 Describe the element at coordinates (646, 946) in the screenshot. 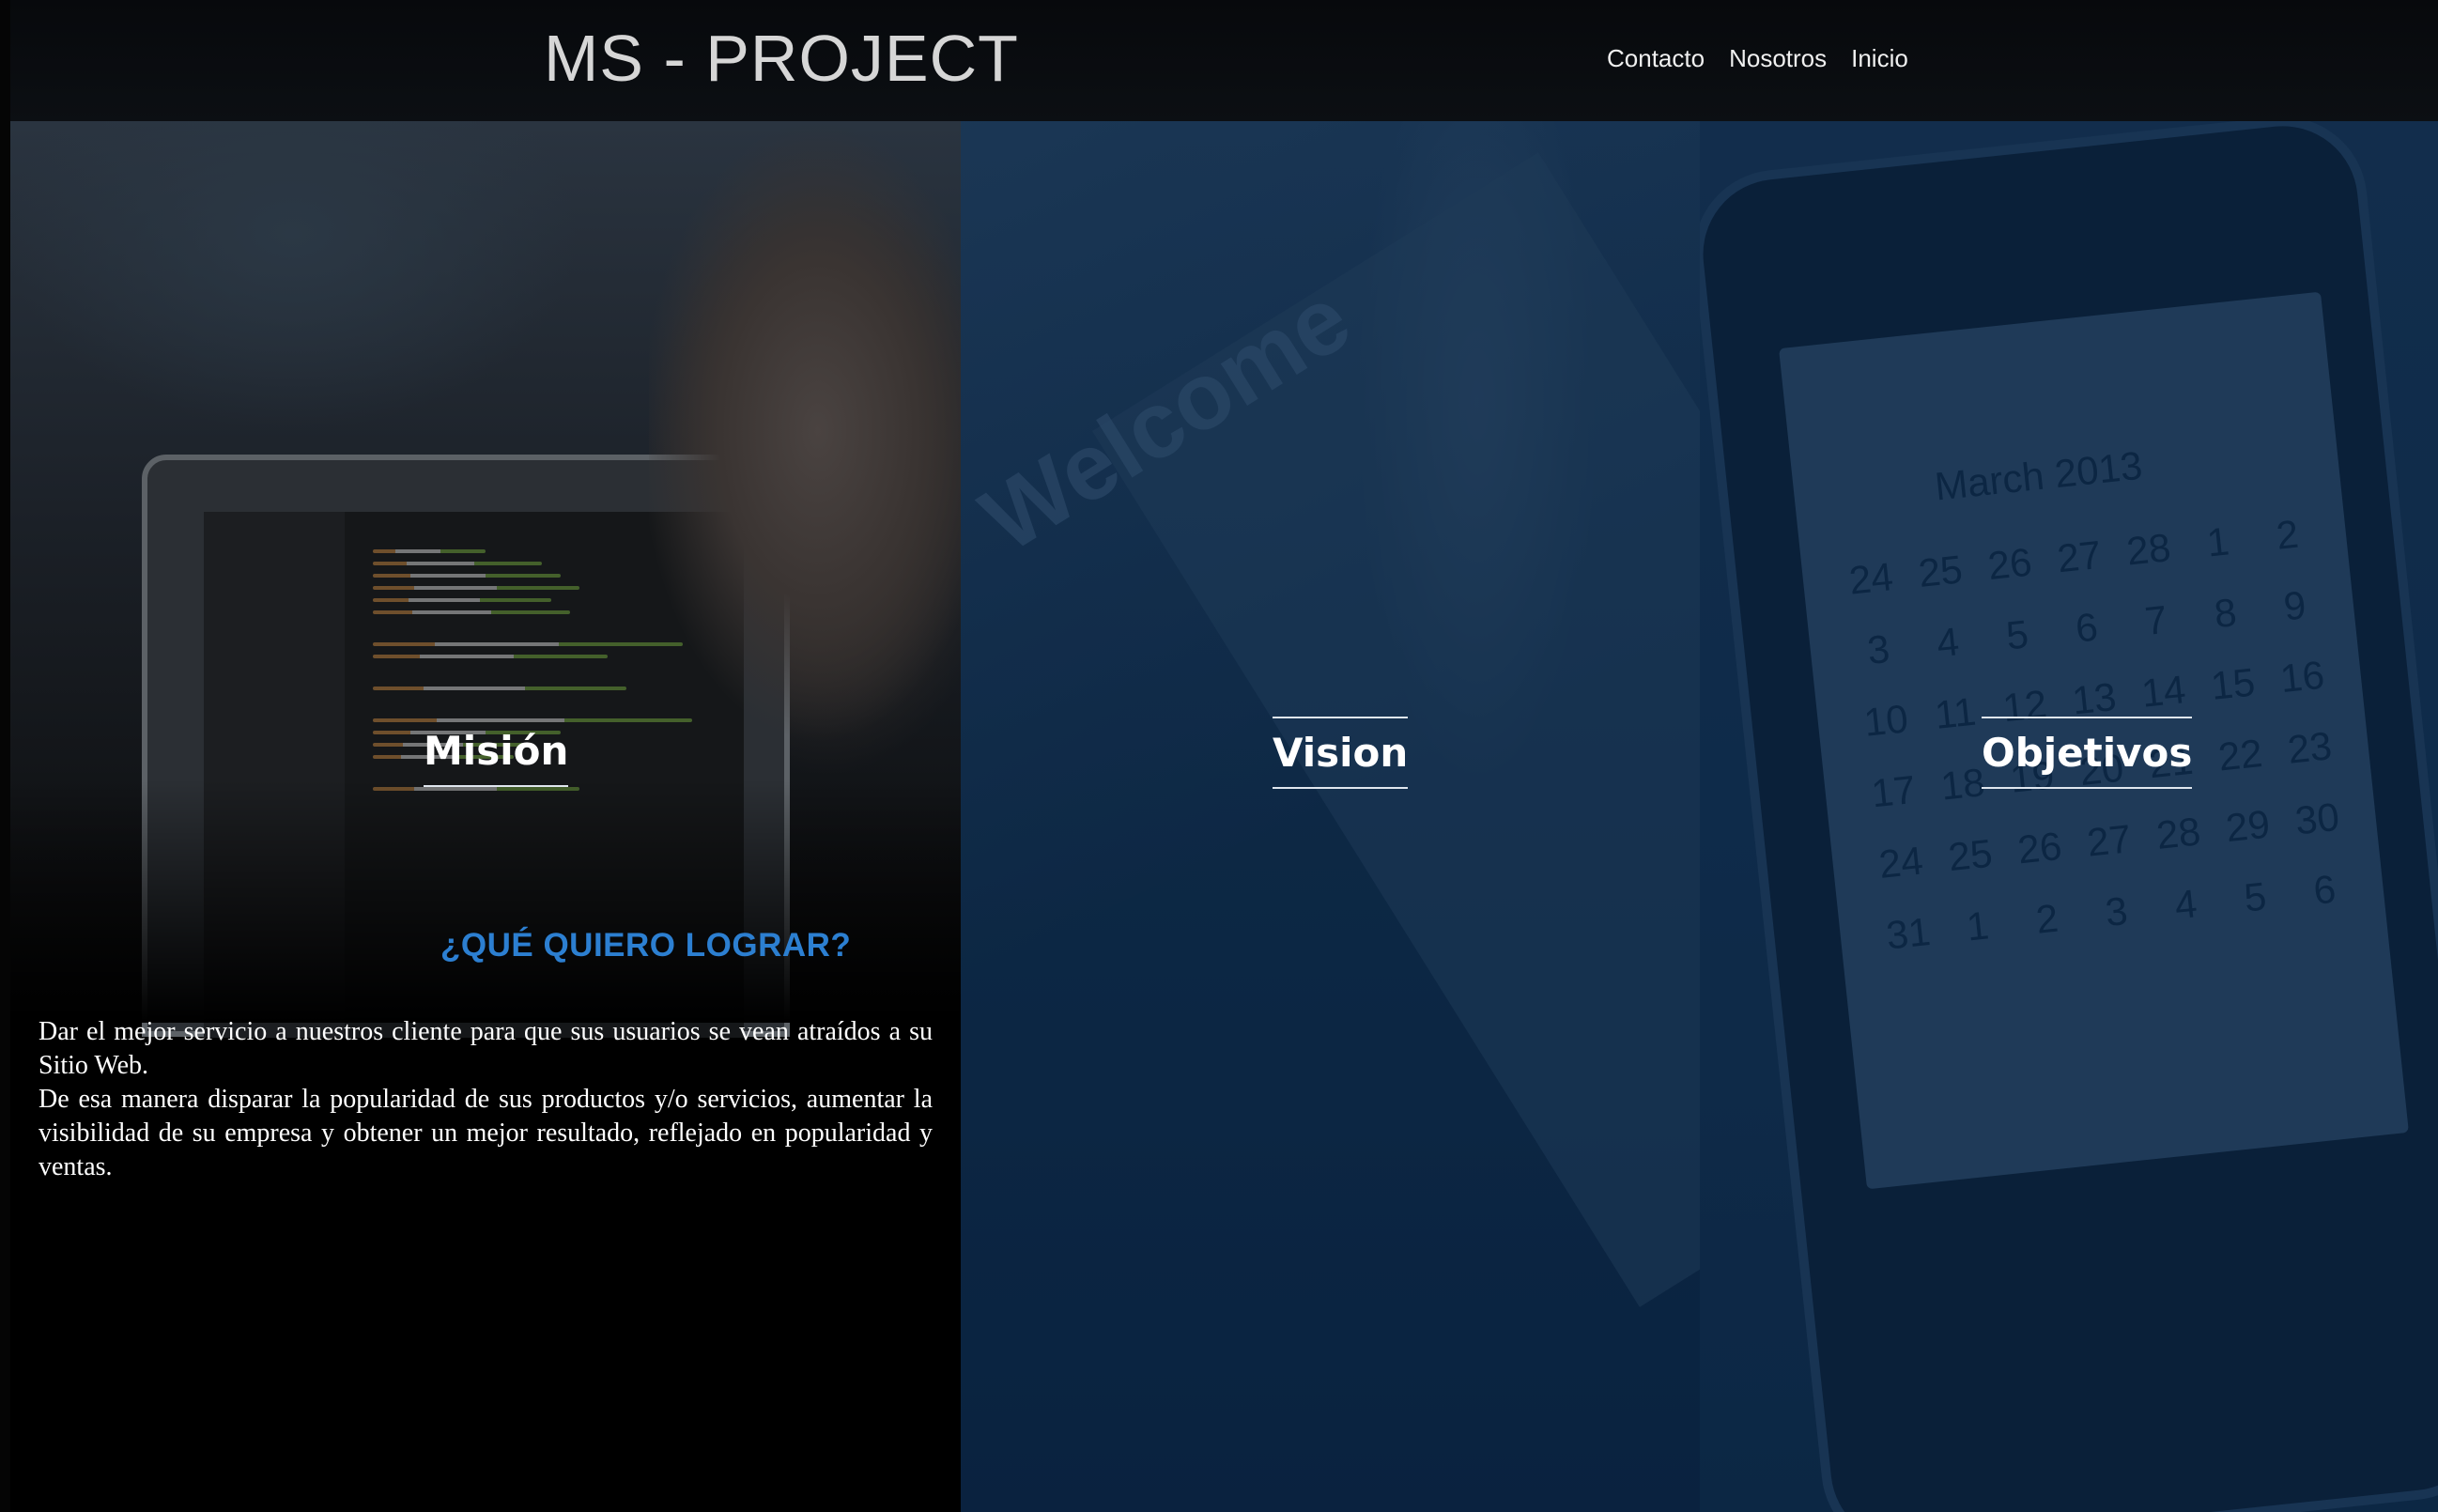

I see `mision-subheading: ¿QUÉ QUIERO LOGRAR?` at that location.